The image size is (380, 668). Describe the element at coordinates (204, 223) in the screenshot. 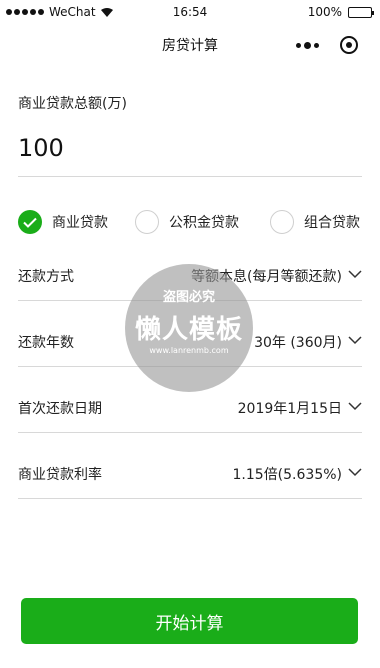

I see `radio-label: 公积金贷款` at that location.